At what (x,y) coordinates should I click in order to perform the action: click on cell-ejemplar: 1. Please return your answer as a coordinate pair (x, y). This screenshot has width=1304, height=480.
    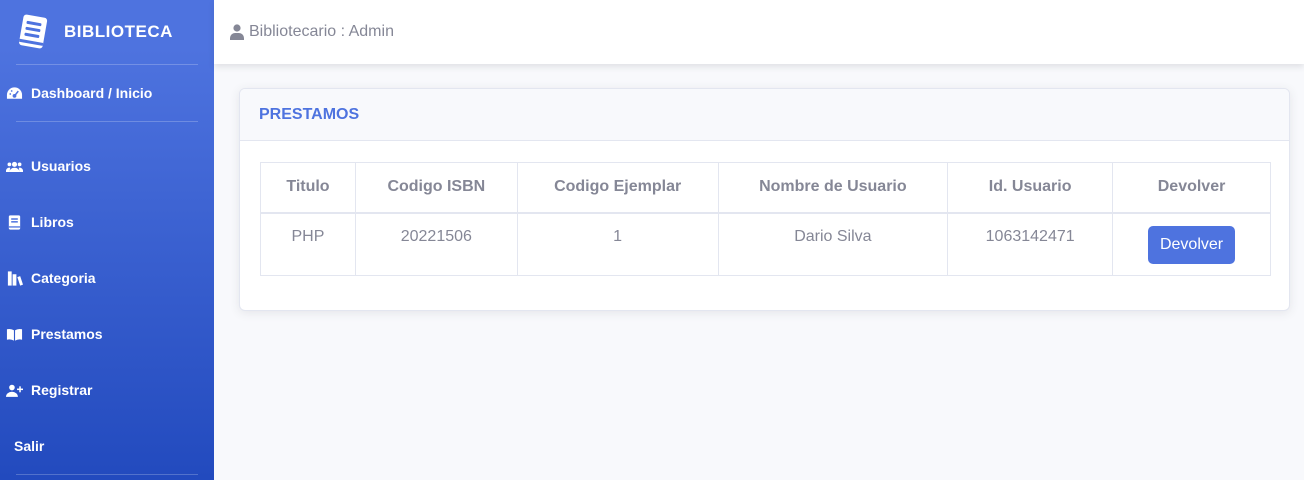
    Looking at the image, I should click on (617, 244).